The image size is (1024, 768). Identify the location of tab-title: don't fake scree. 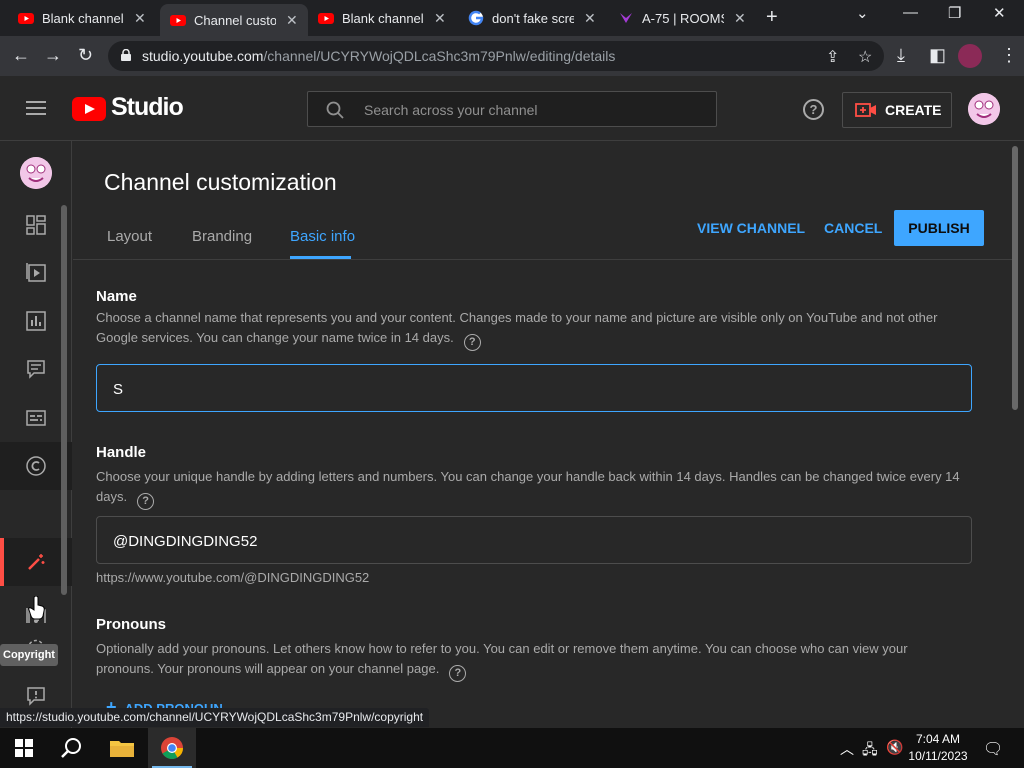
(533, 18).